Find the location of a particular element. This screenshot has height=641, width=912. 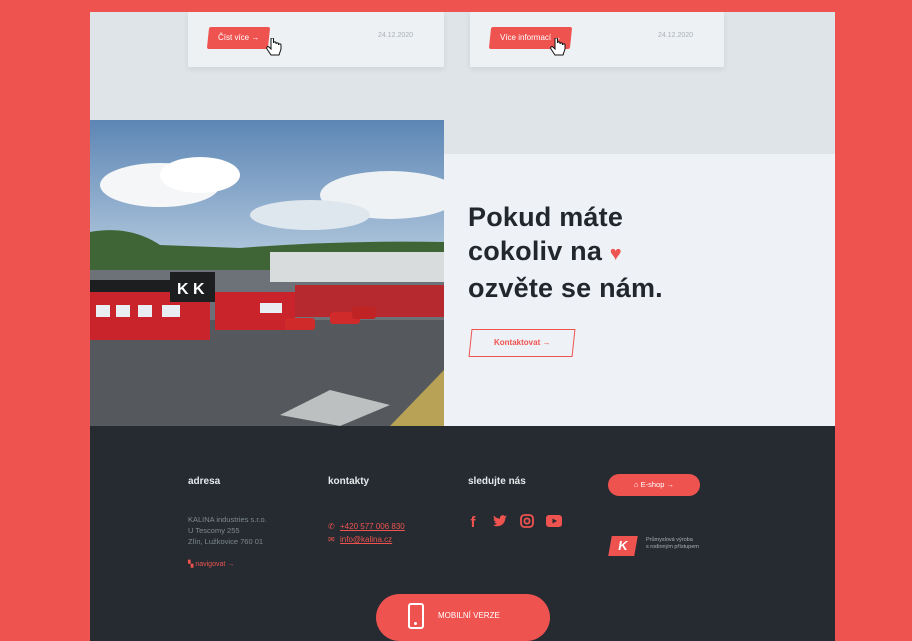

news-card: Číst více → 24.12.2020 is located at coordinates (316, 39).